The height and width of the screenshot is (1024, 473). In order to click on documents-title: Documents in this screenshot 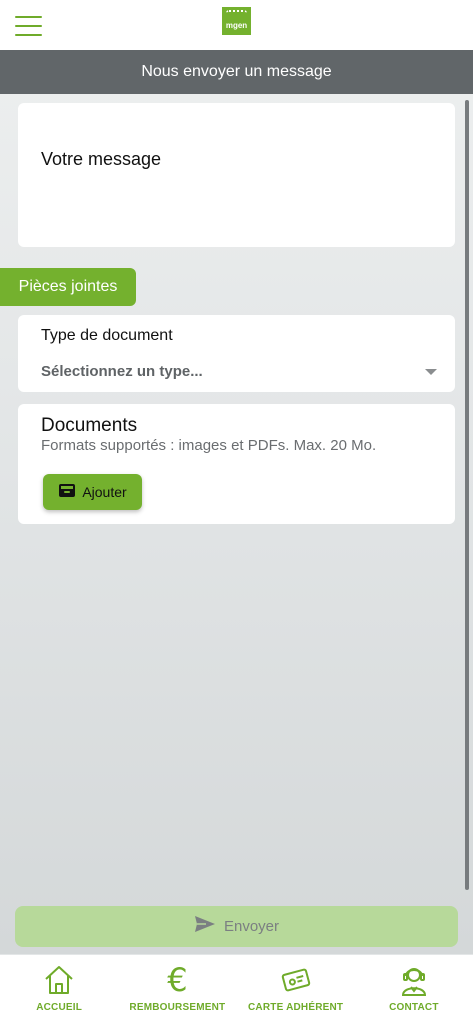, I will do `click(89, 425)`.